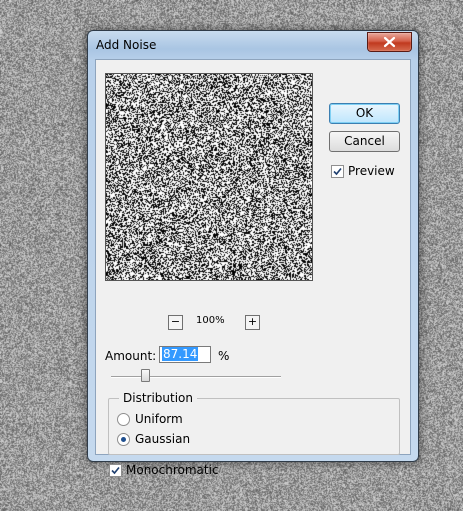 This screenshot has width=463, height=511. Describe the element at coordinates (210, 320) in the screenshot. I see `zoom-level: 100%` at that location.